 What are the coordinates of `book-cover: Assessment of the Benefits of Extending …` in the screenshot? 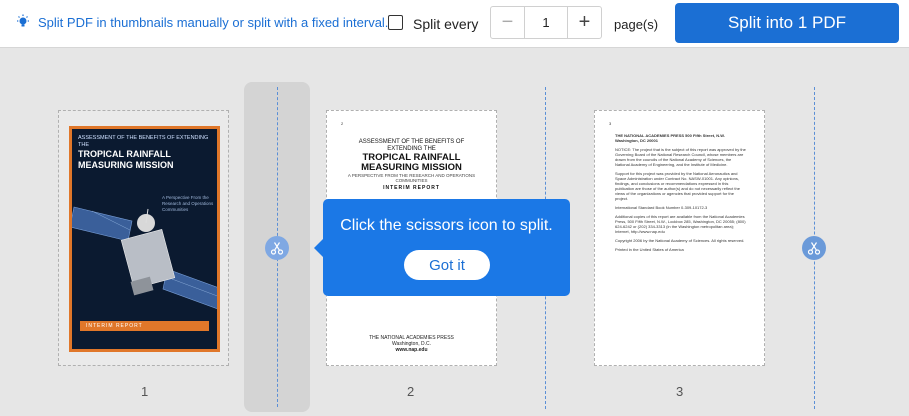 It's located at (144, 239).